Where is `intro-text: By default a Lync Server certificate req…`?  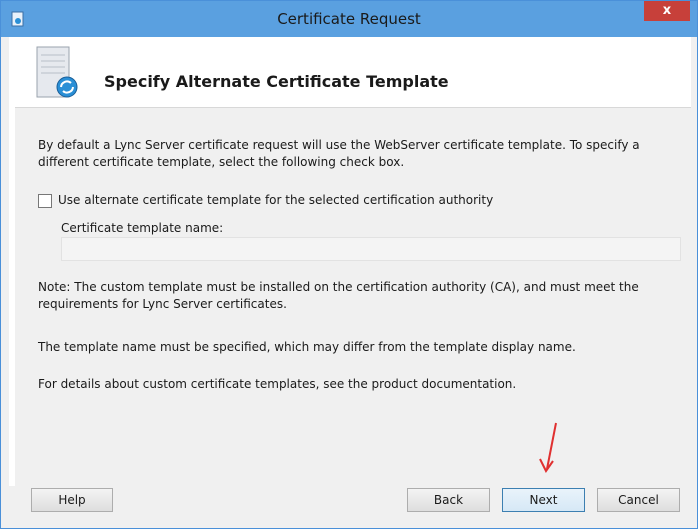
intro-text: By default a Lync Server certificate req… is located at coordinates (339, 153).